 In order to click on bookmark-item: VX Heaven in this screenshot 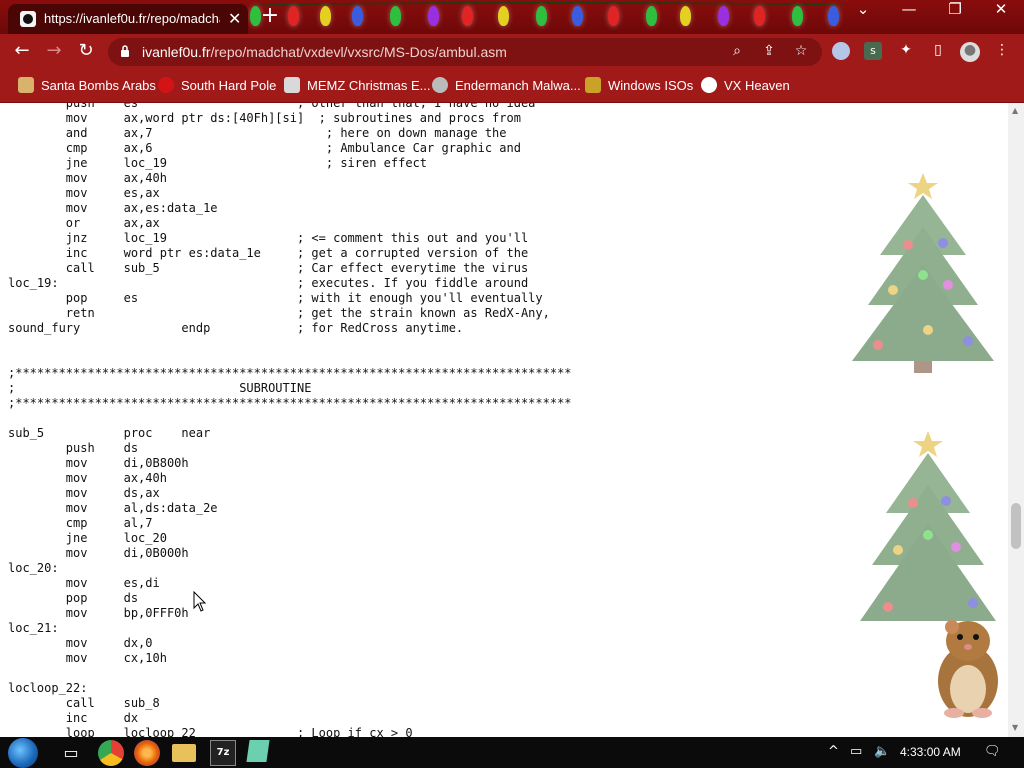, I will do `click(745, 86)`.